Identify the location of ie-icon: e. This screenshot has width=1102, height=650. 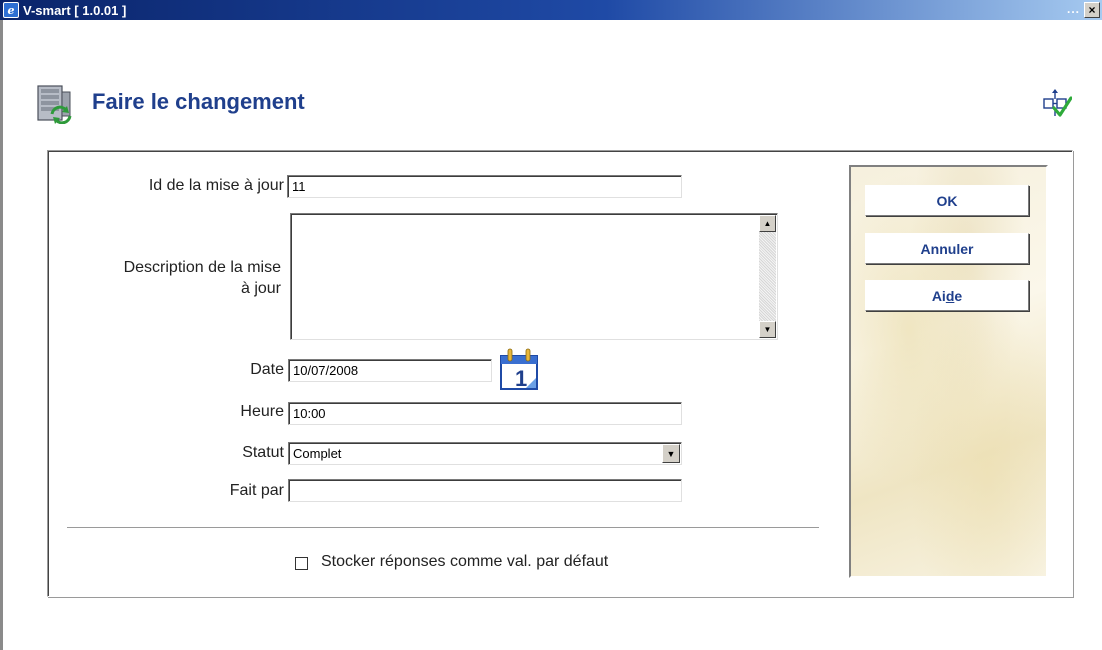
(11, 10).